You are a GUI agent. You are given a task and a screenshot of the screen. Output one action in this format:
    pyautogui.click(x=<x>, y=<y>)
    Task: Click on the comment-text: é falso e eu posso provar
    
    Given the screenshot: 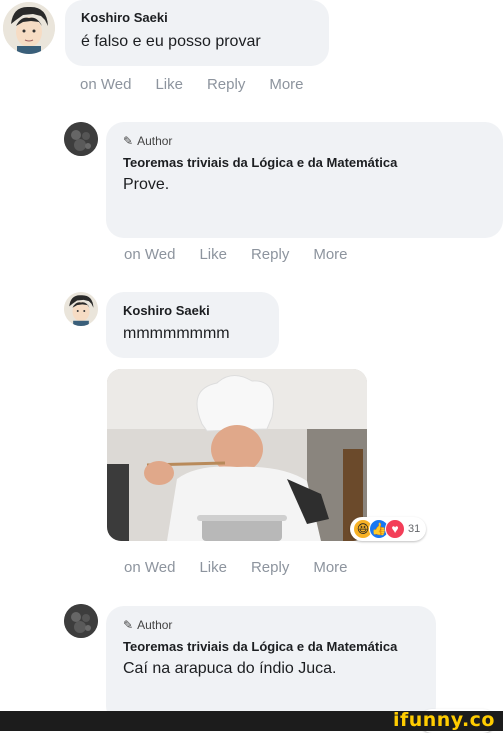 What is the action you would take?
    pyautogui.click(x=171, y=41)
    